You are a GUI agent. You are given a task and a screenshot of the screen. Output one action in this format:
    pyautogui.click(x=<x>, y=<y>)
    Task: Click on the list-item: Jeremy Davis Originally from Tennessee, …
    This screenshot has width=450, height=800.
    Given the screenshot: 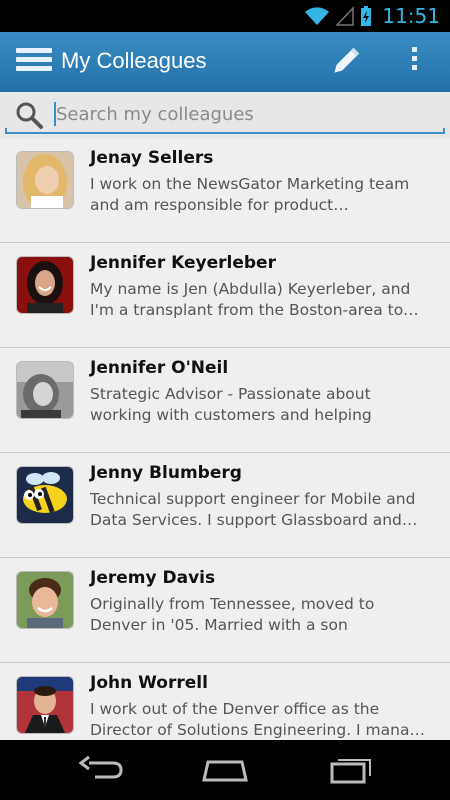 What is the action you would take?
    pyautogui.click(x=225, y=610)
    